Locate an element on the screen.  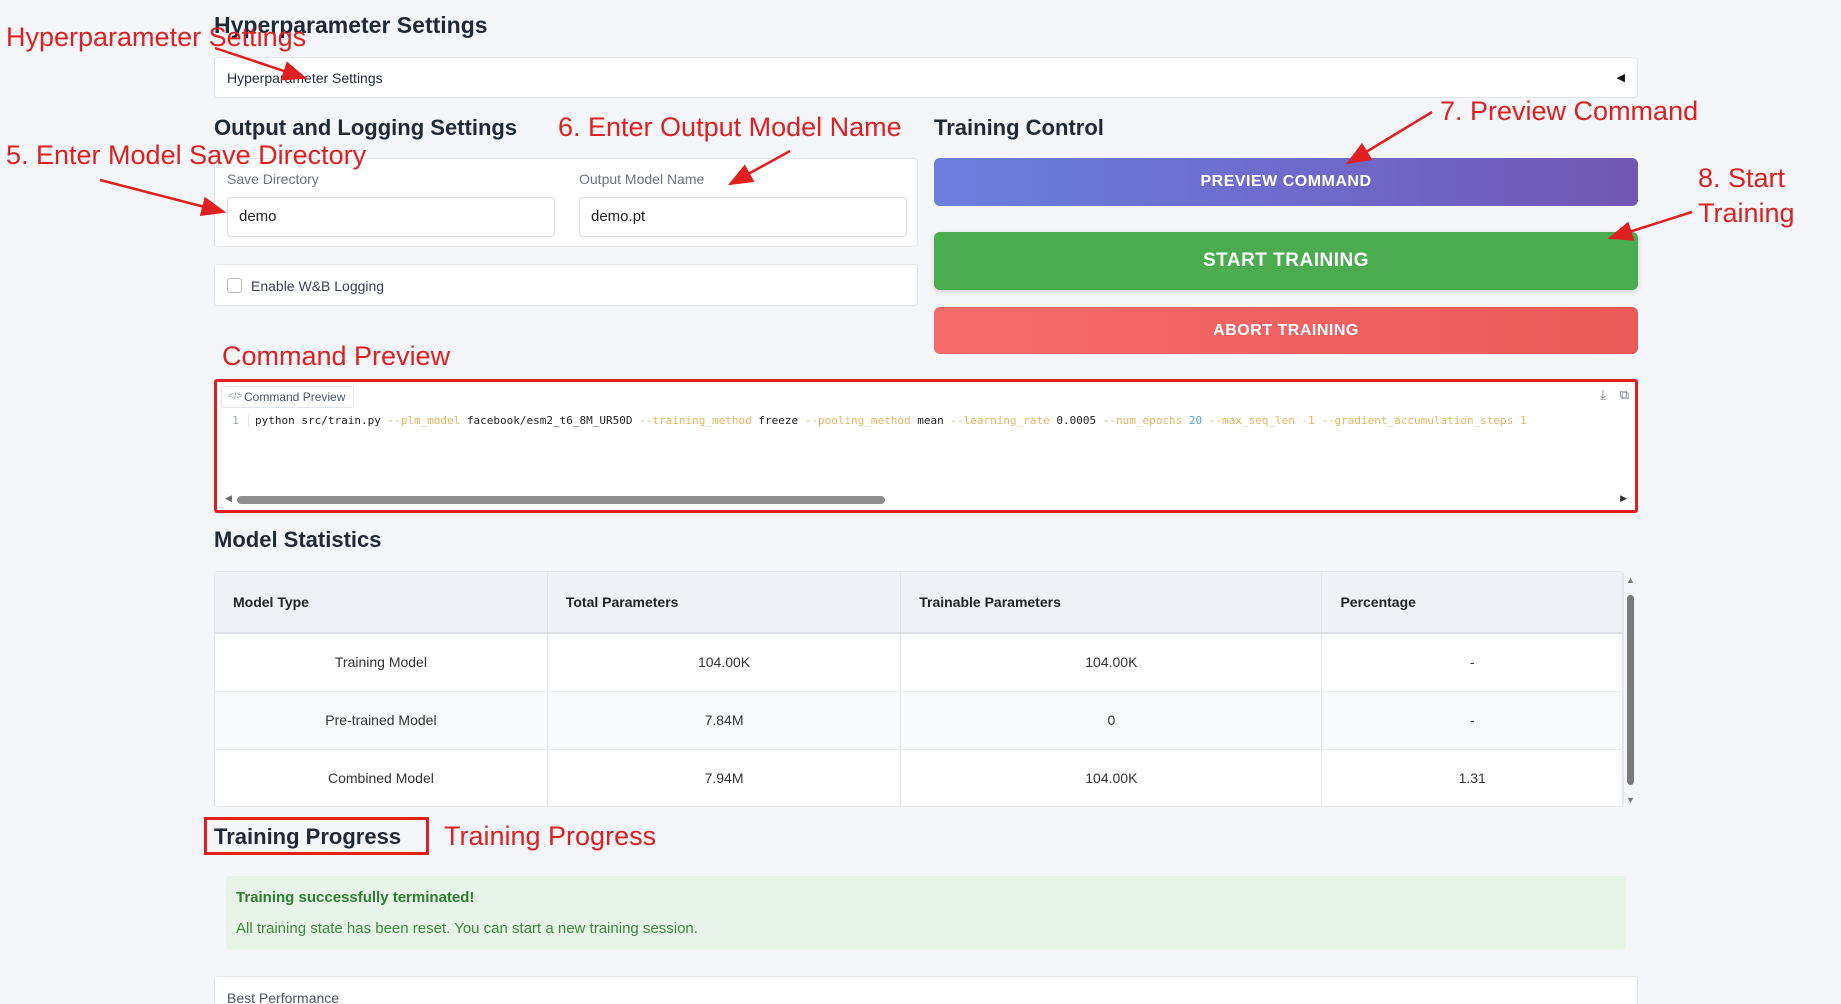
annotation-start-1: 8. Start is located at coordinates (1742, 178).